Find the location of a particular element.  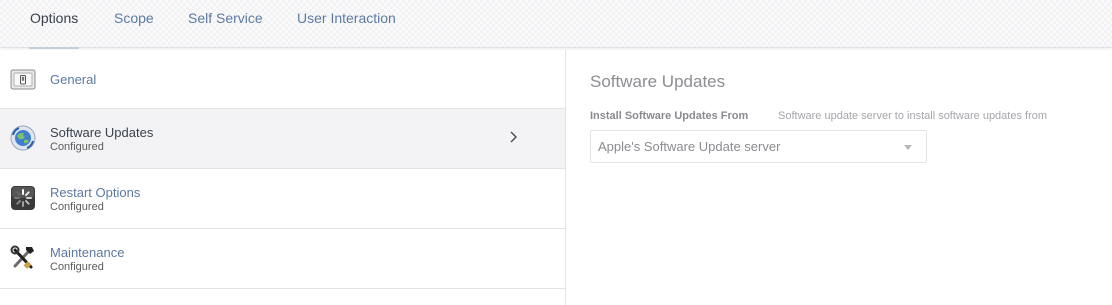

switch-icon is located at coordinates (23, 79).